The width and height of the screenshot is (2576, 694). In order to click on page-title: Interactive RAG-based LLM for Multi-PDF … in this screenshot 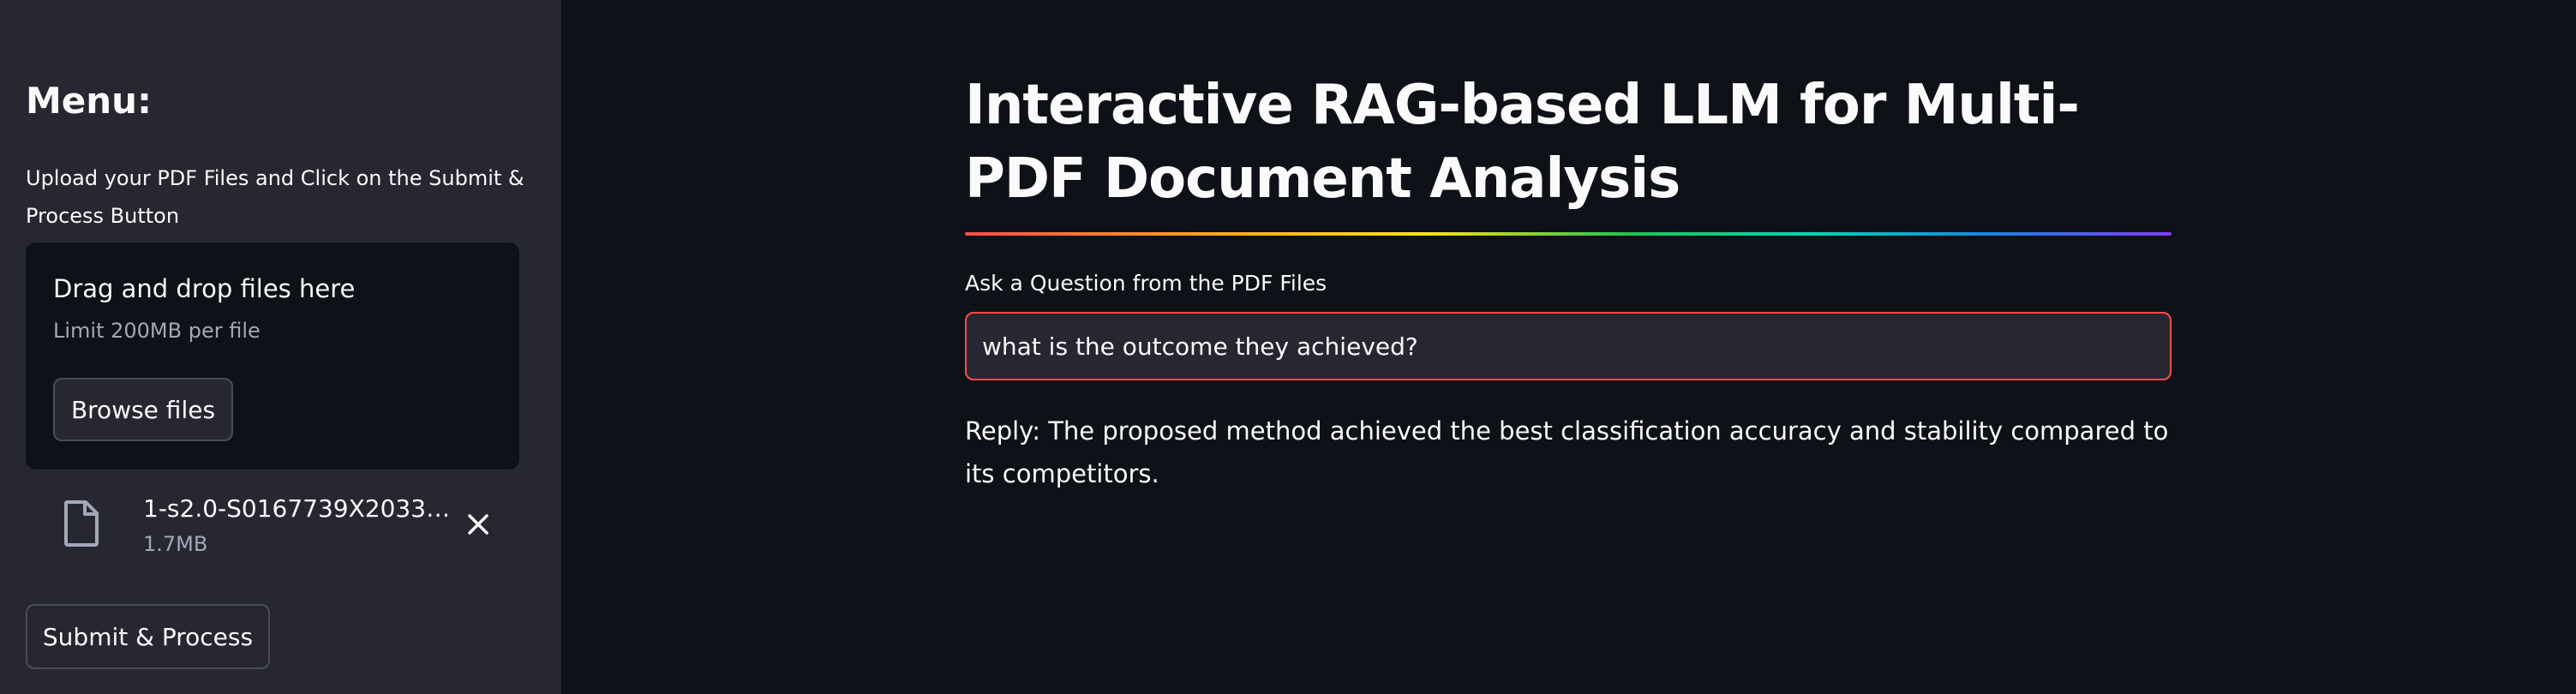, I will do `click(1522, 142)`.